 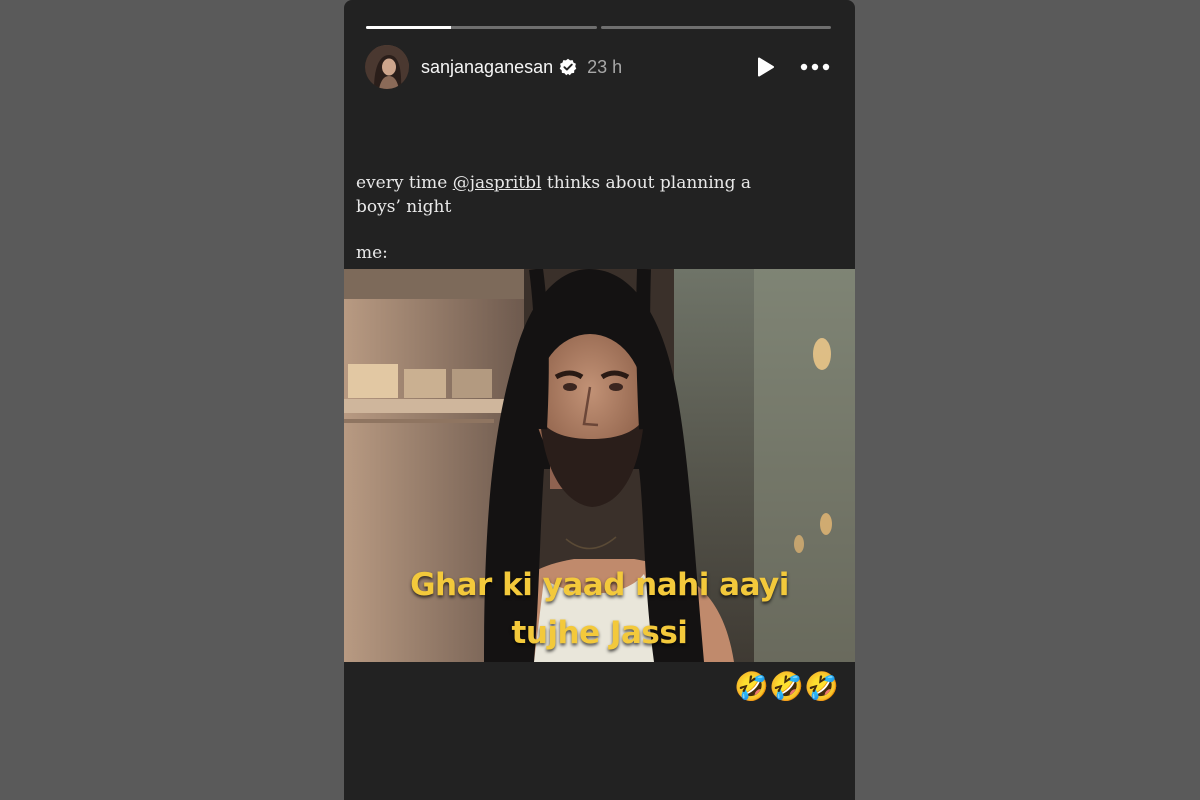 What do you see at coordinates (387, 67) in the screenshot?
I see `avatar` at bounding box center [387, 67].